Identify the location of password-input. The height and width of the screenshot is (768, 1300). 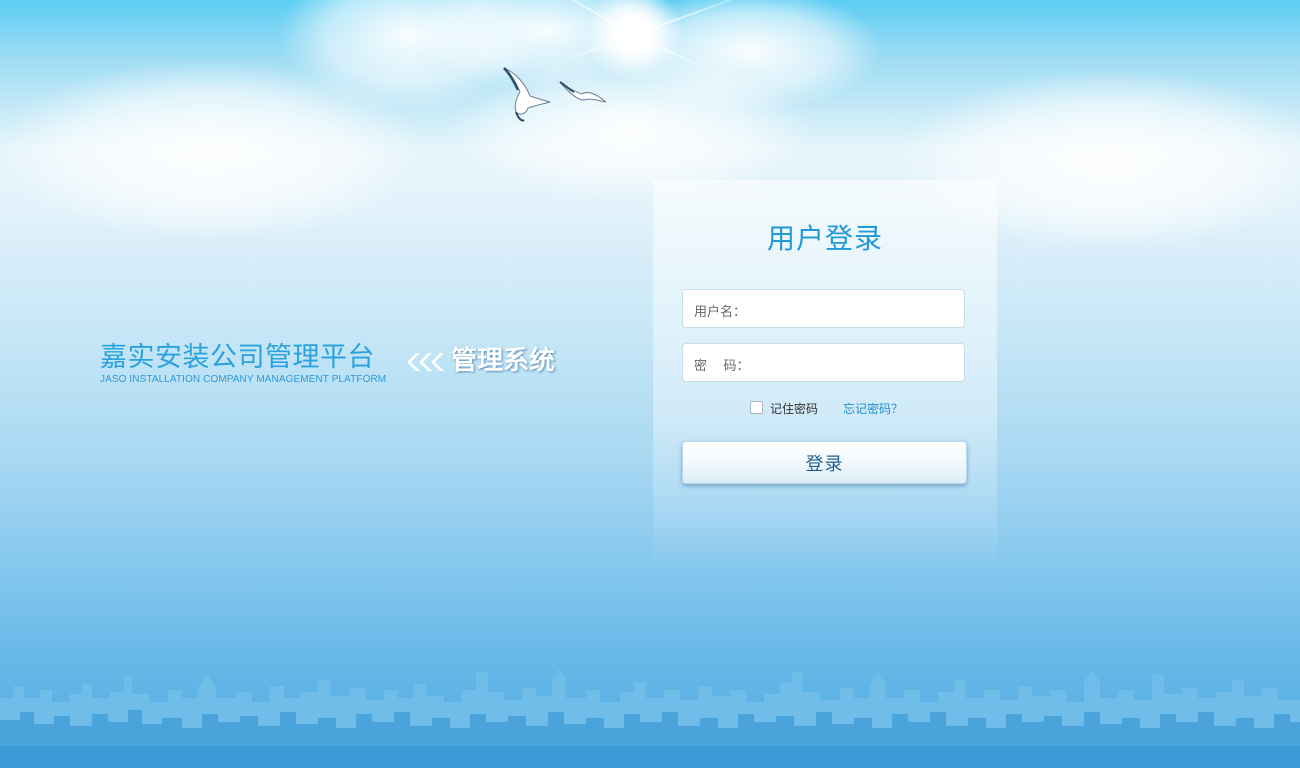
(857, 363).